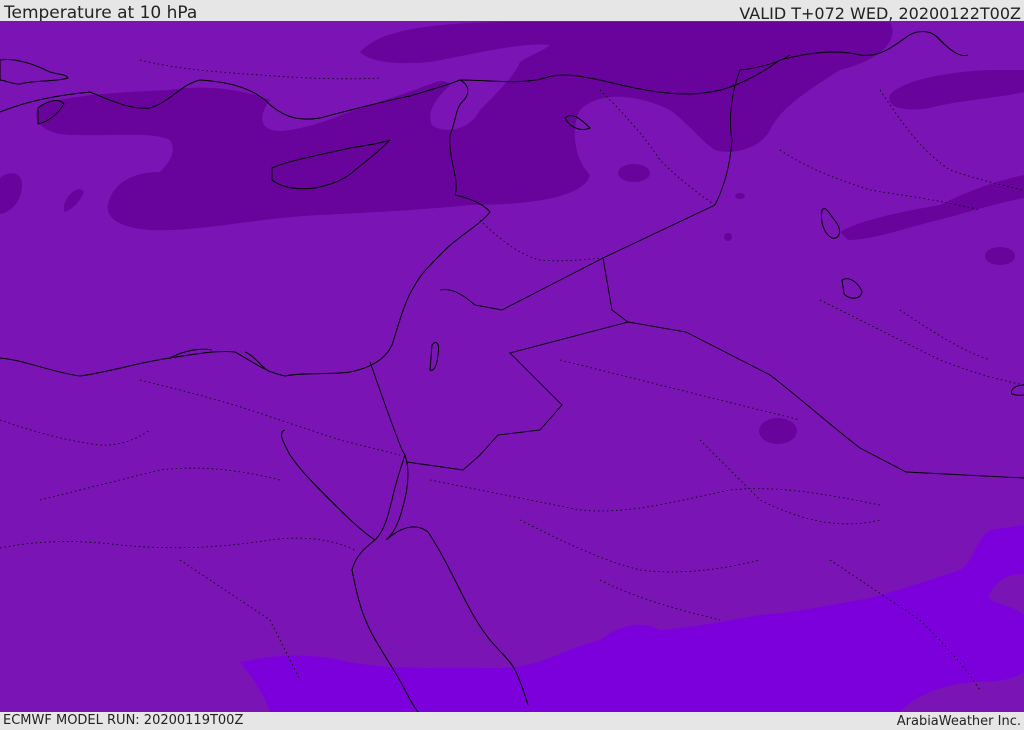 This screenshot has width=1024, height=730. What do you see at coordinates (1000, 256) in the screenshot?
I see `cold-spot-iran` at bounding box center [1000, 256].